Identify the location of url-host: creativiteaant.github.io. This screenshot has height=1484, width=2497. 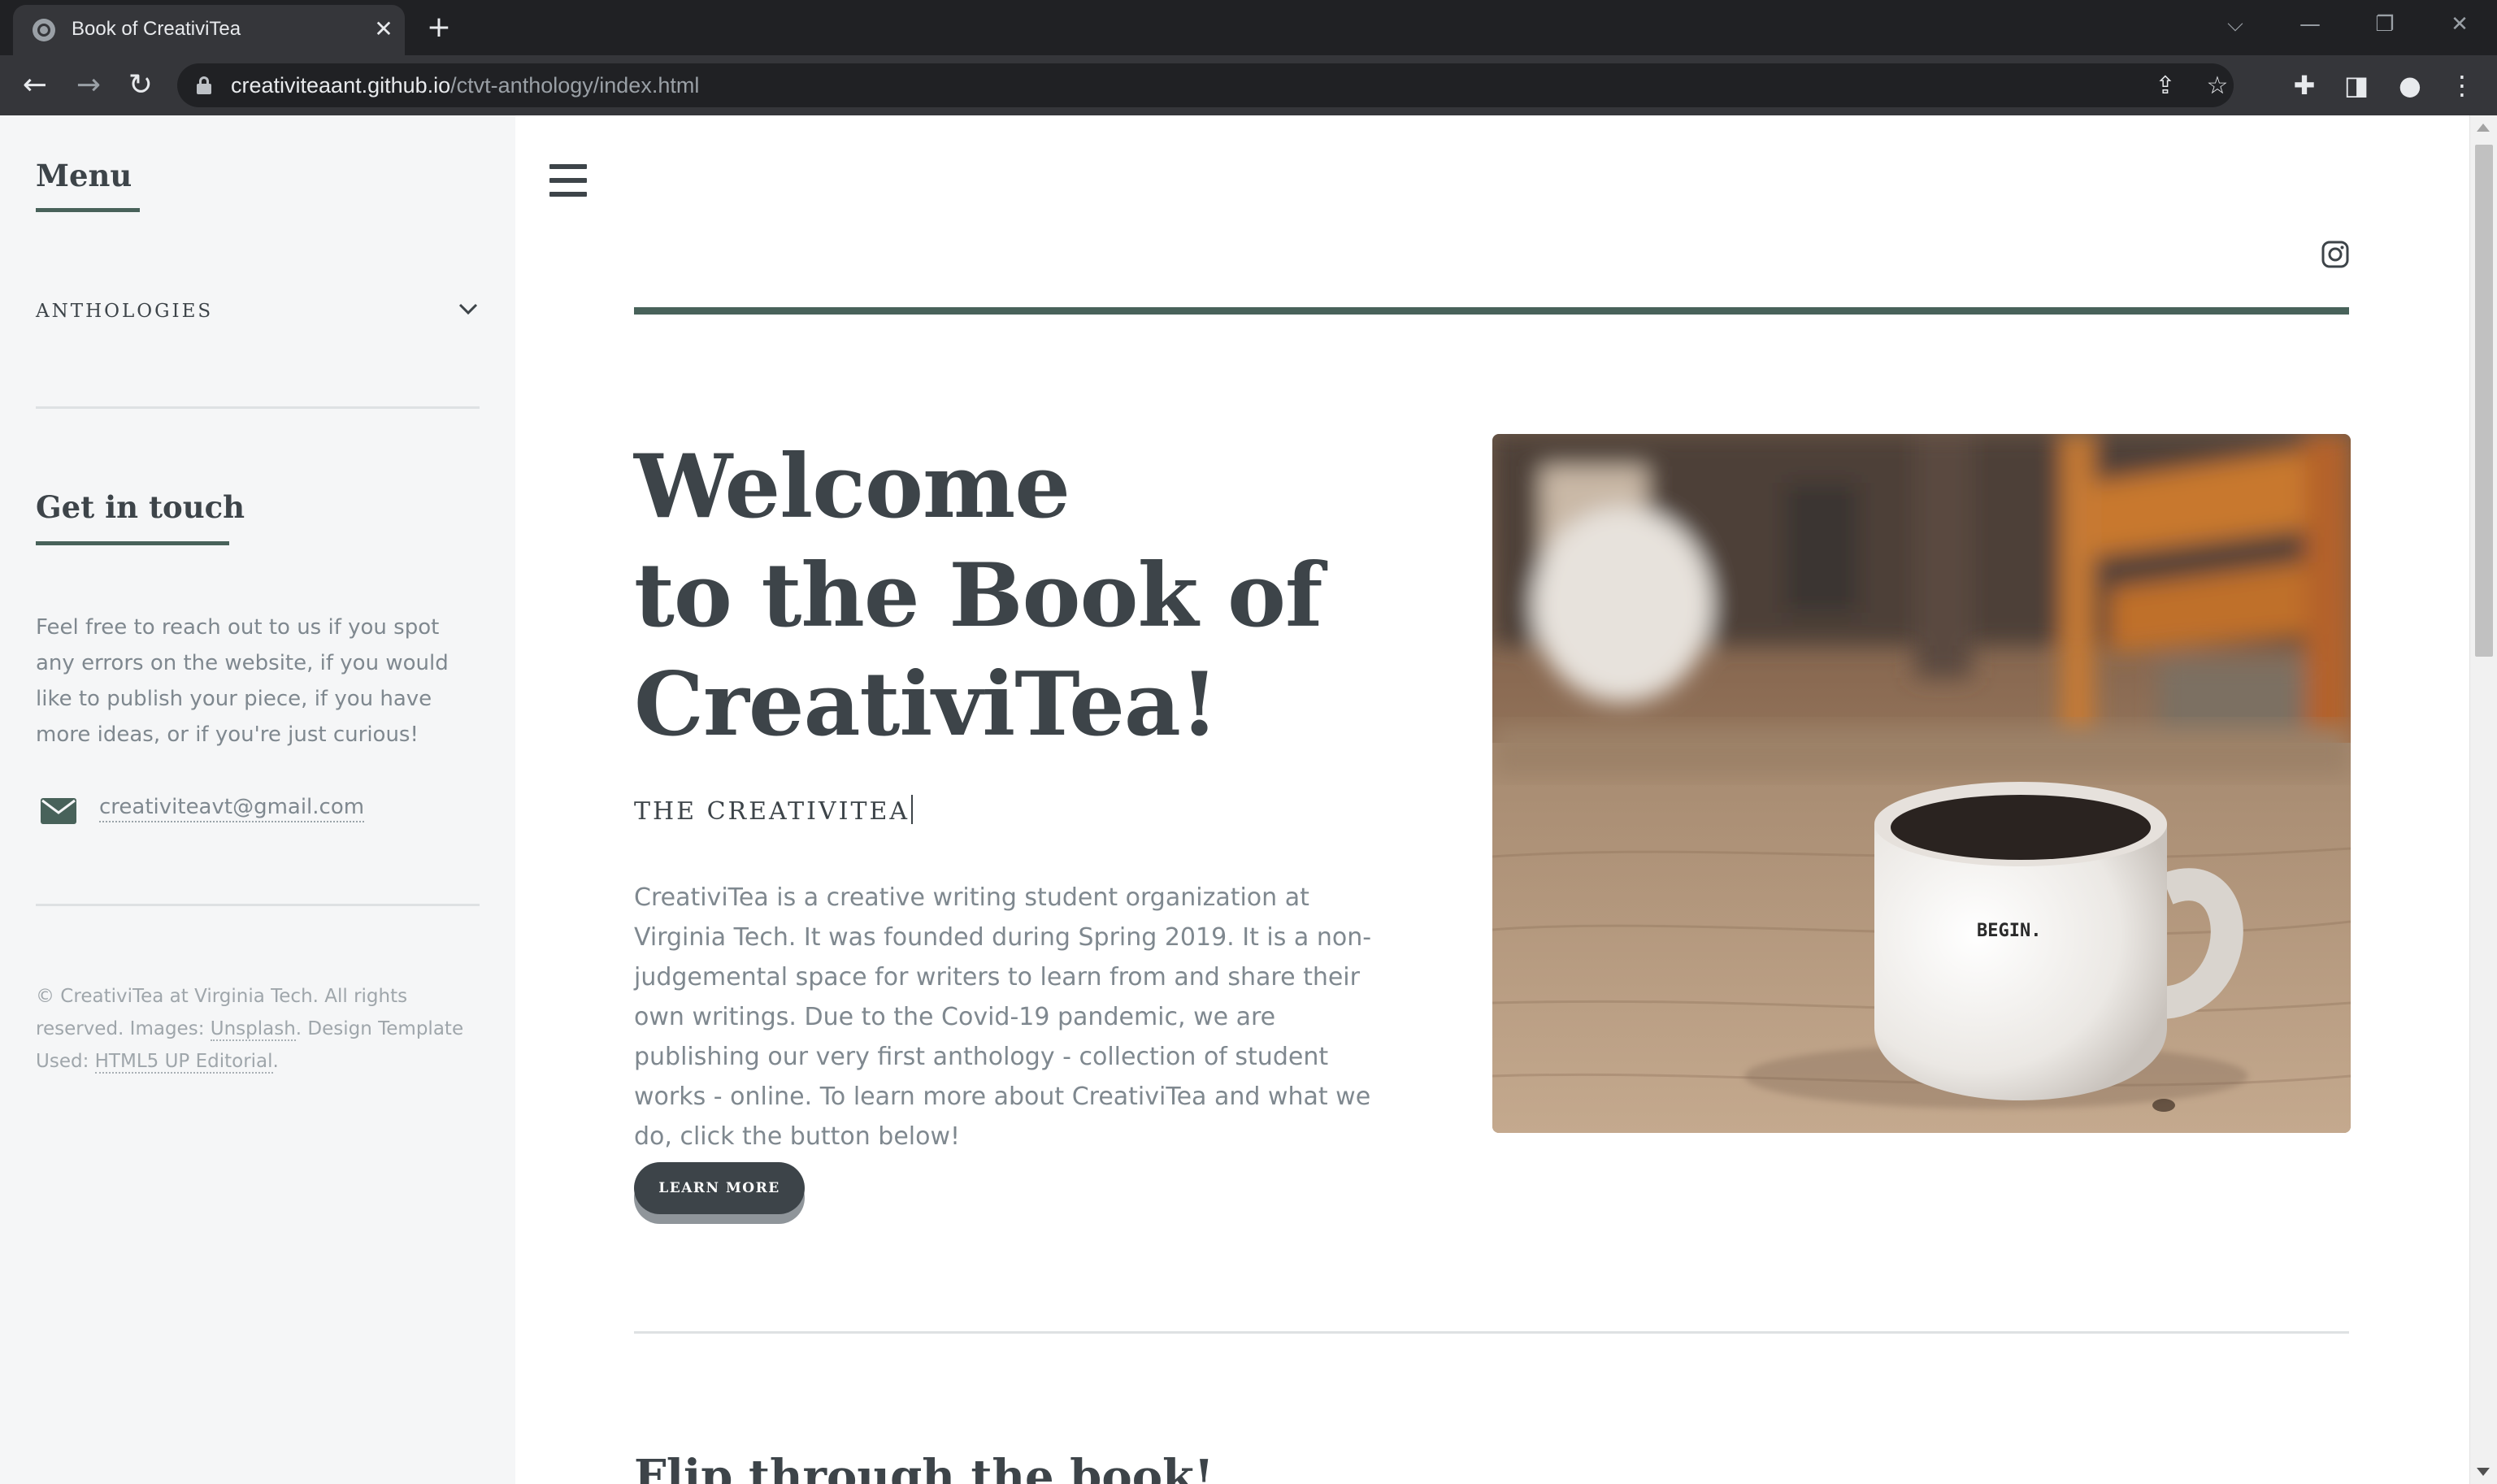
(341, 85).